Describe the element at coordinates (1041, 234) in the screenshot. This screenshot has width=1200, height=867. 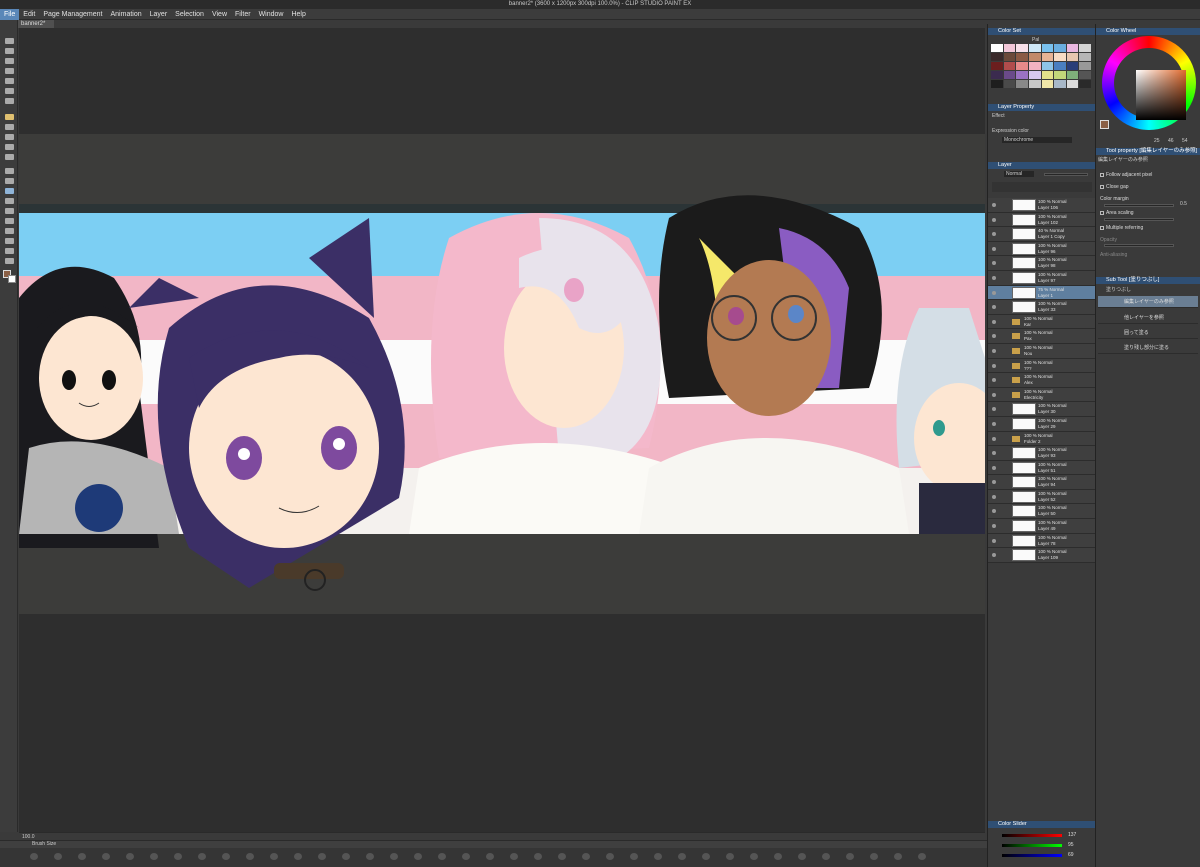
I see `layer-row: 40 % Normal Layer 1 Copy` at that location.